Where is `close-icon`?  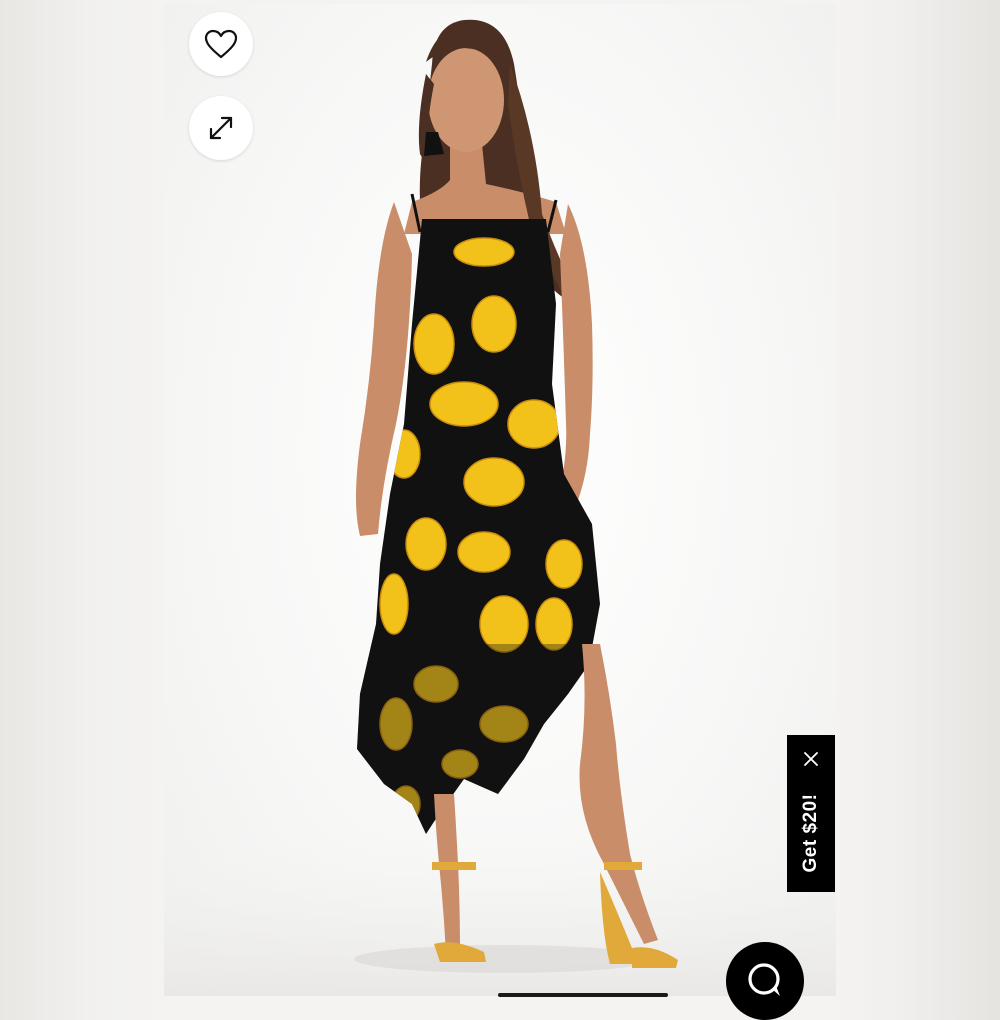 close-icon is located at coordinates (811, 759).